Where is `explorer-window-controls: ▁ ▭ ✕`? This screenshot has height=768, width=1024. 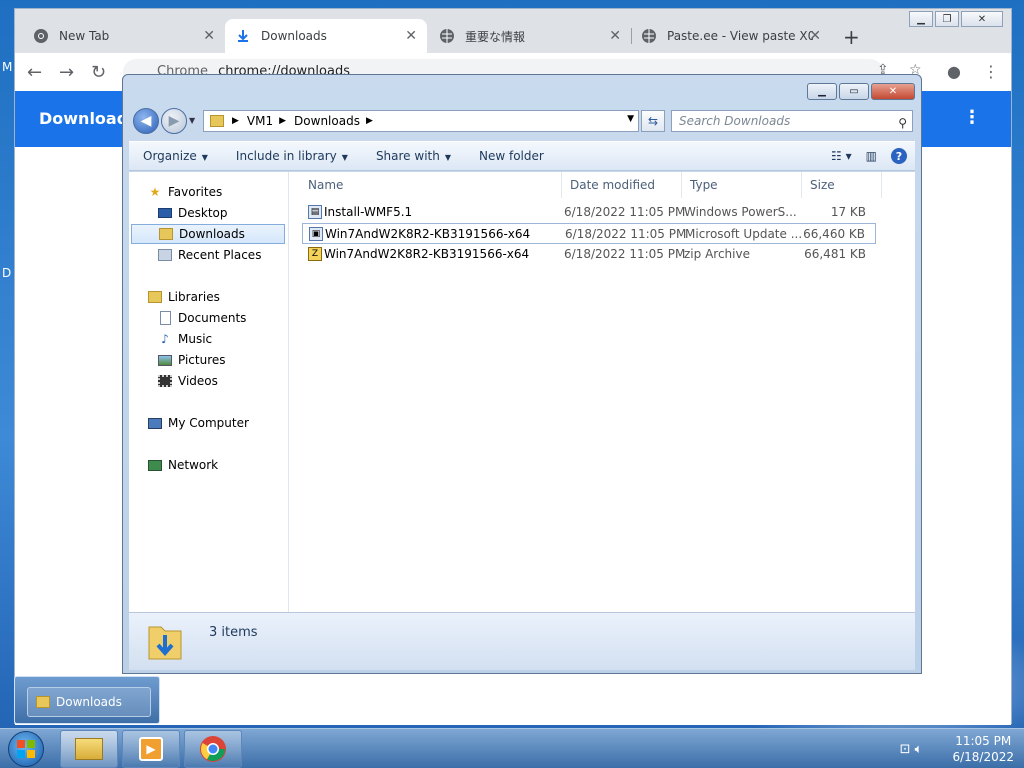
explorer-window-controls: ▁ ▭ ✕ is located at coordinates (861, 91).